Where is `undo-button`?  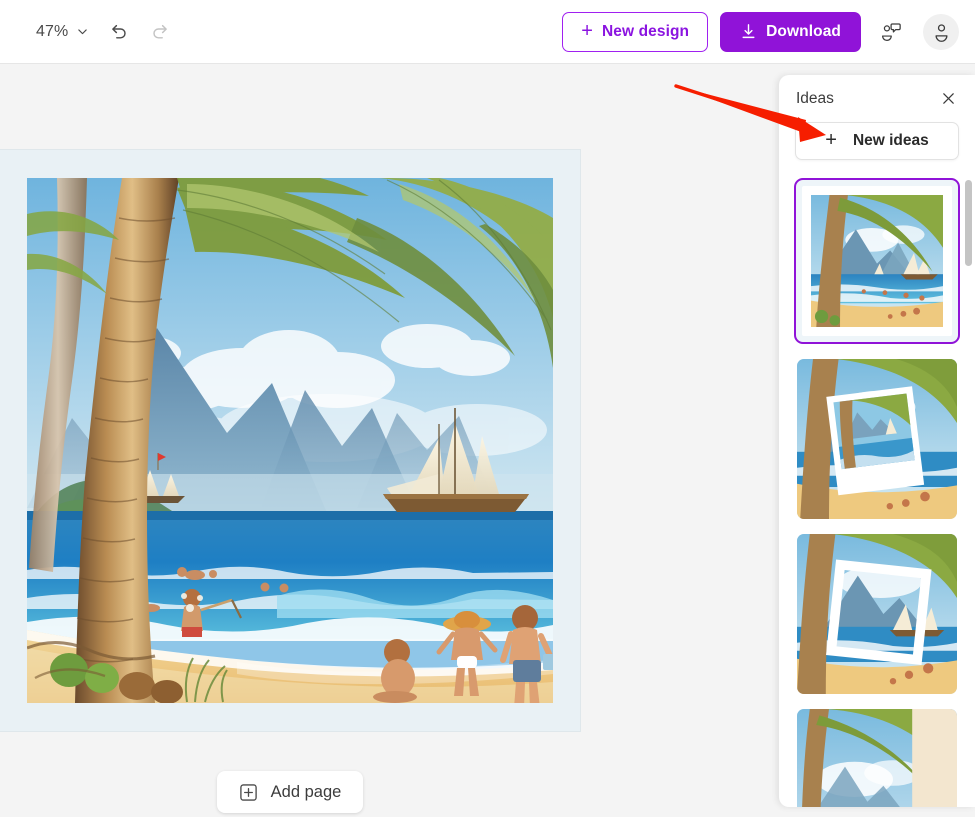 undo-button is located at coordinates (118, 32).